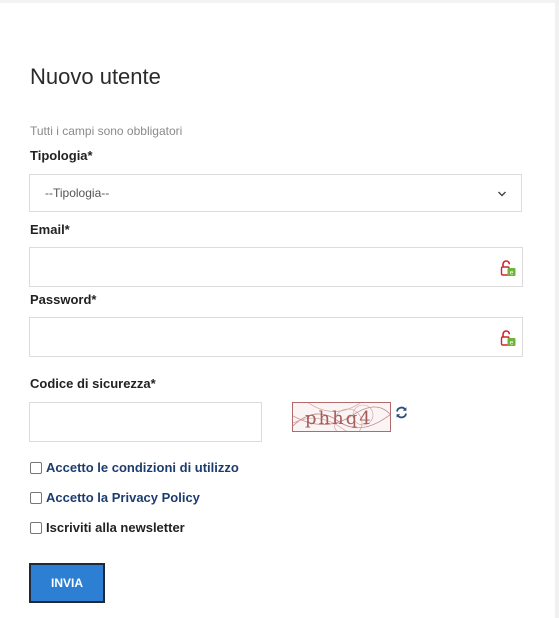  What do you see at coordinates (339, 418) in the screenshot?
I see `captcha-text: phhq4` at bounding box center [339, 418].